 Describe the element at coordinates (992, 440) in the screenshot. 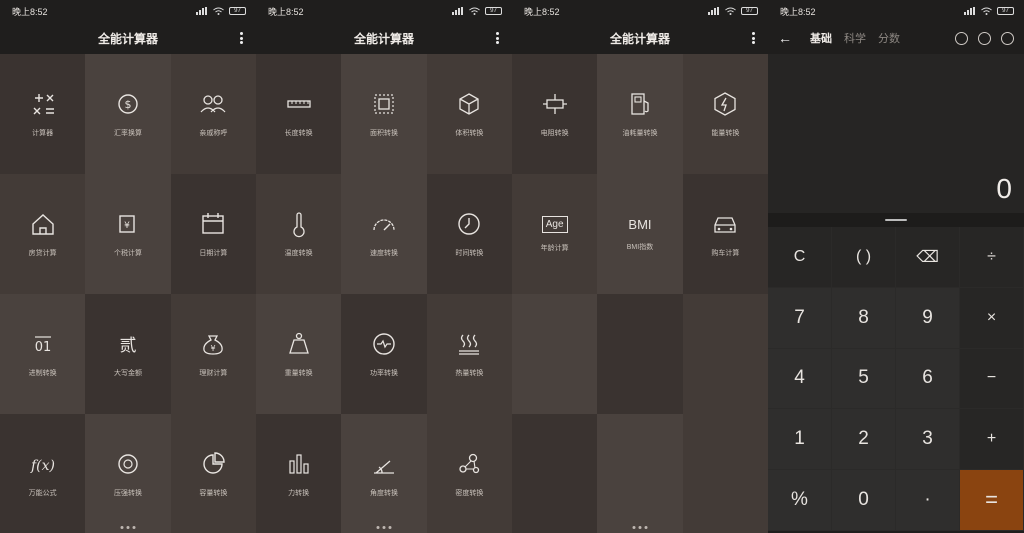

I see `key-plus-button: +` at that location.